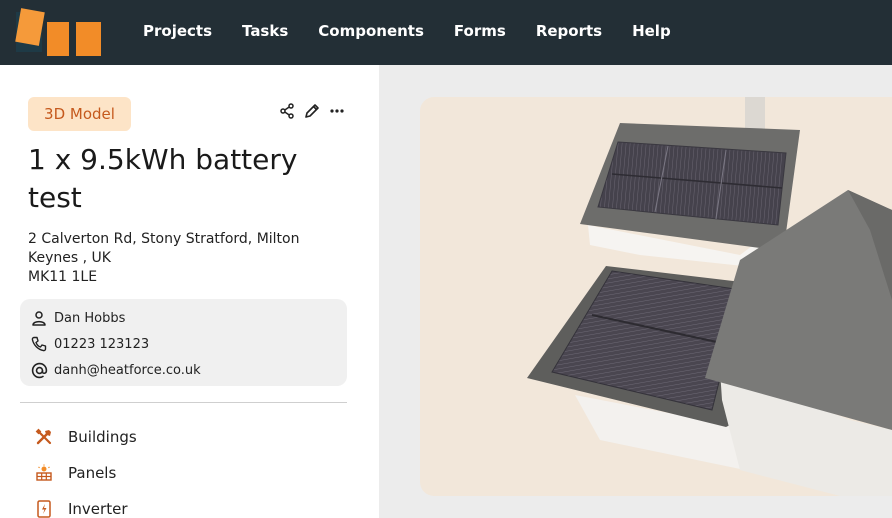  I want to click on project-title: 1 x 9.5kWh battery test, so click(163, 178).